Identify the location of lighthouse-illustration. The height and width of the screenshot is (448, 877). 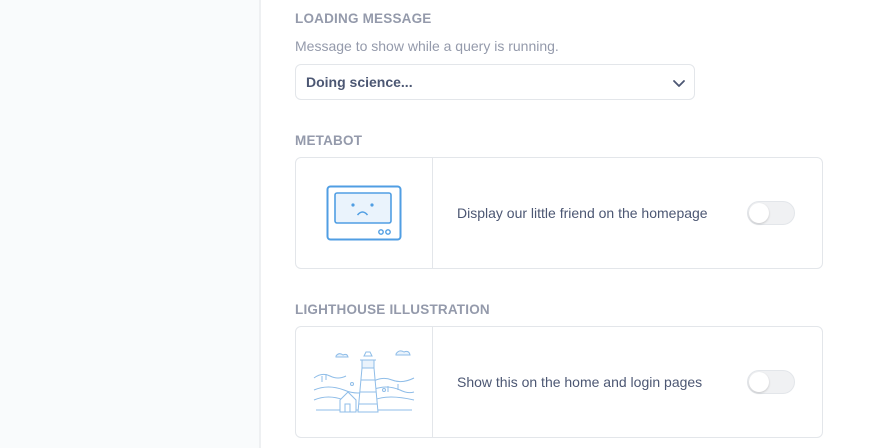
(364, 381).